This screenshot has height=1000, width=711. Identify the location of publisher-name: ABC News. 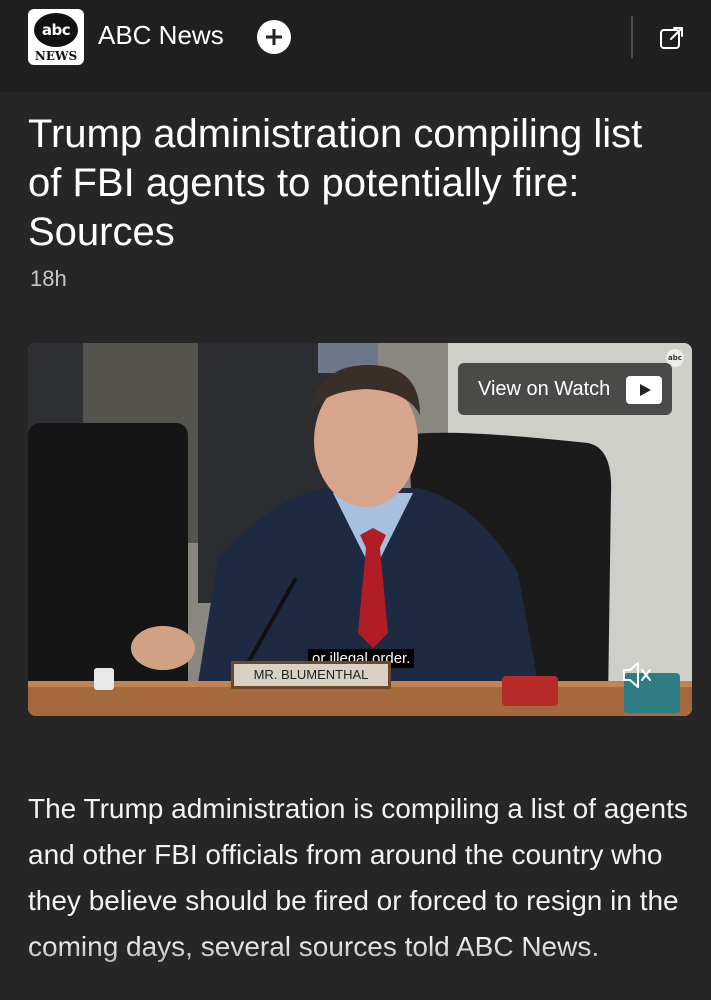
(161, 35).